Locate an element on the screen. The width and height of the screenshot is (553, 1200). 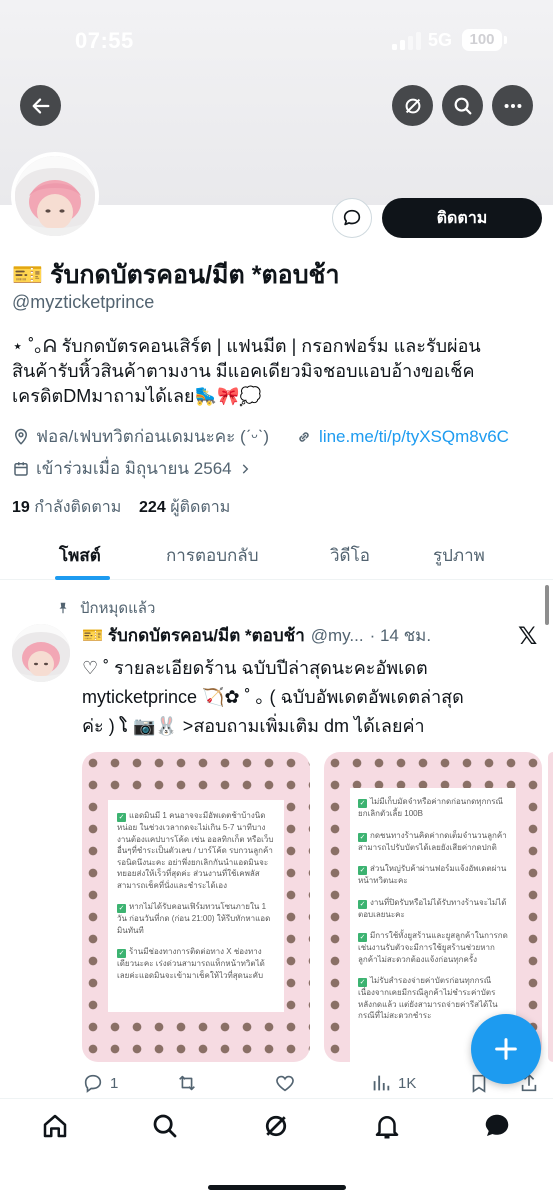
message-icon is located at coordinates (352, 217).